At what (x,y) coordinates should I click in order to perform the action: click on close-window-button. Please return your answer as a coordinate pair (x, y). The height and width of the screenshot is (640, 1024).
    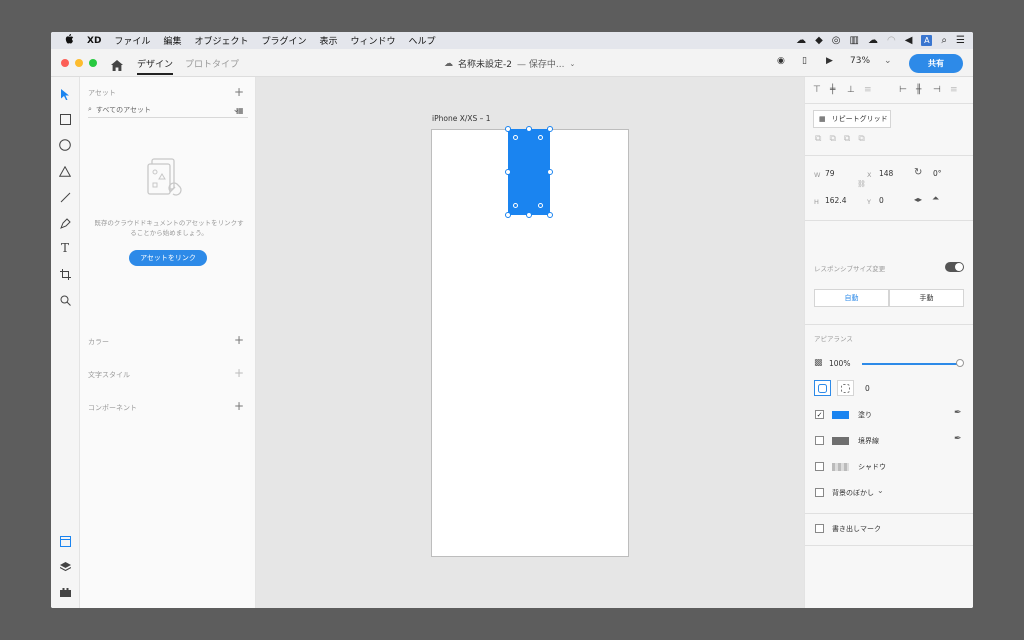
    Looking at the image, I should click on (65, 63).